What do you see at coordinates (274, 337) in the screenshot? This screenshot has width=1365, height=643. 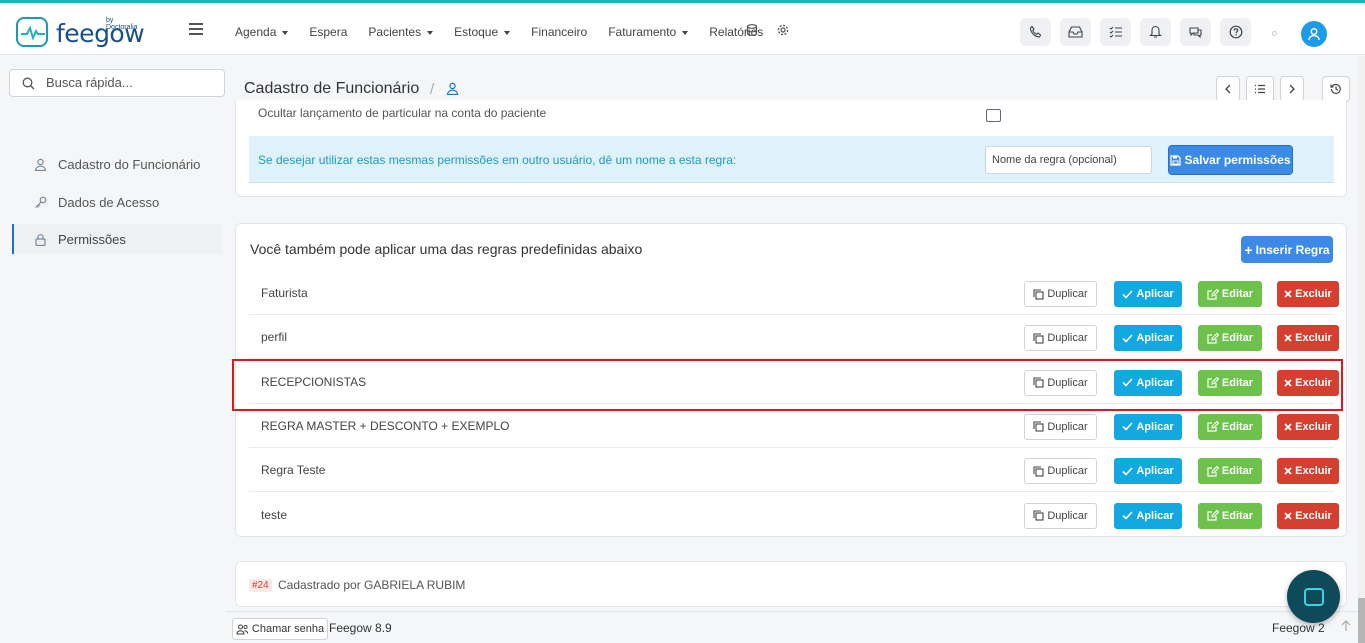 I see `rule-name: perfil` at bounding box center [274, 337].